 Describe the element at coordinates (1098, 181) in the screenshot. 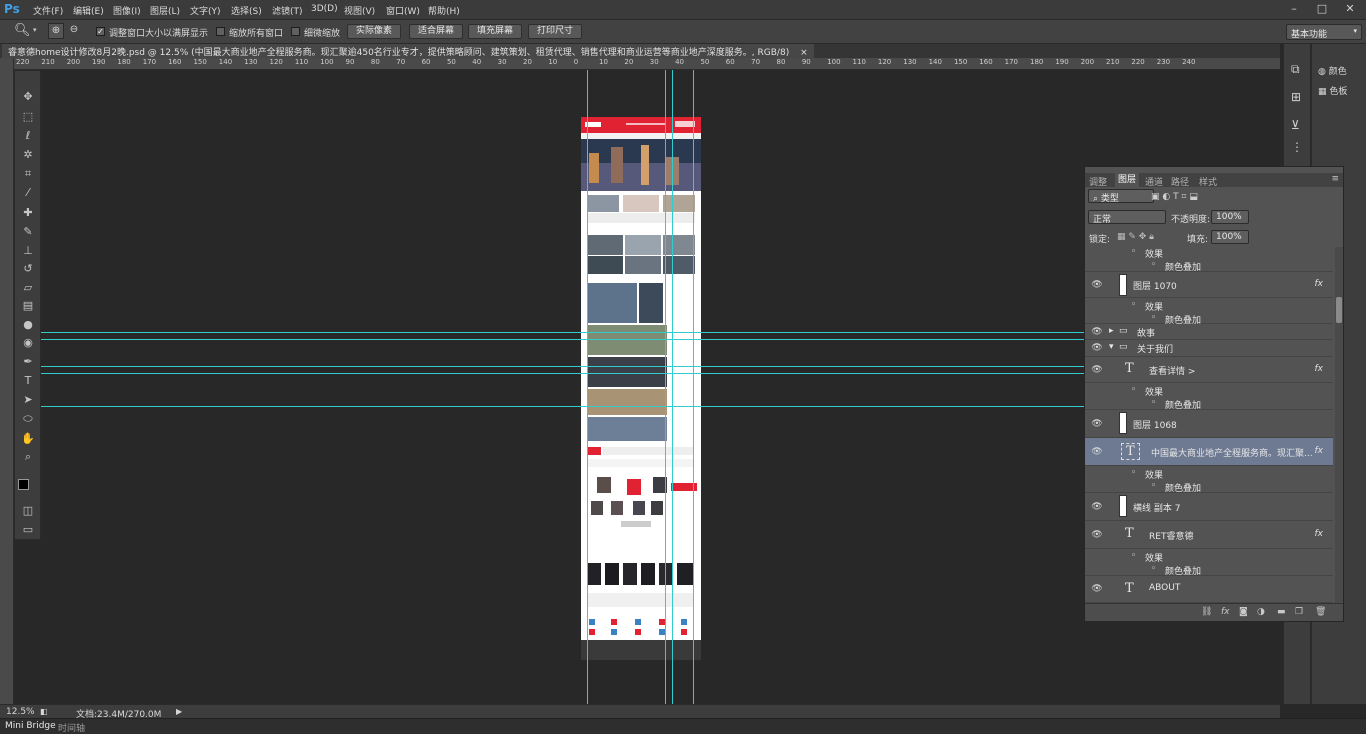

I see `tab-adjustments: 调整` at that location.